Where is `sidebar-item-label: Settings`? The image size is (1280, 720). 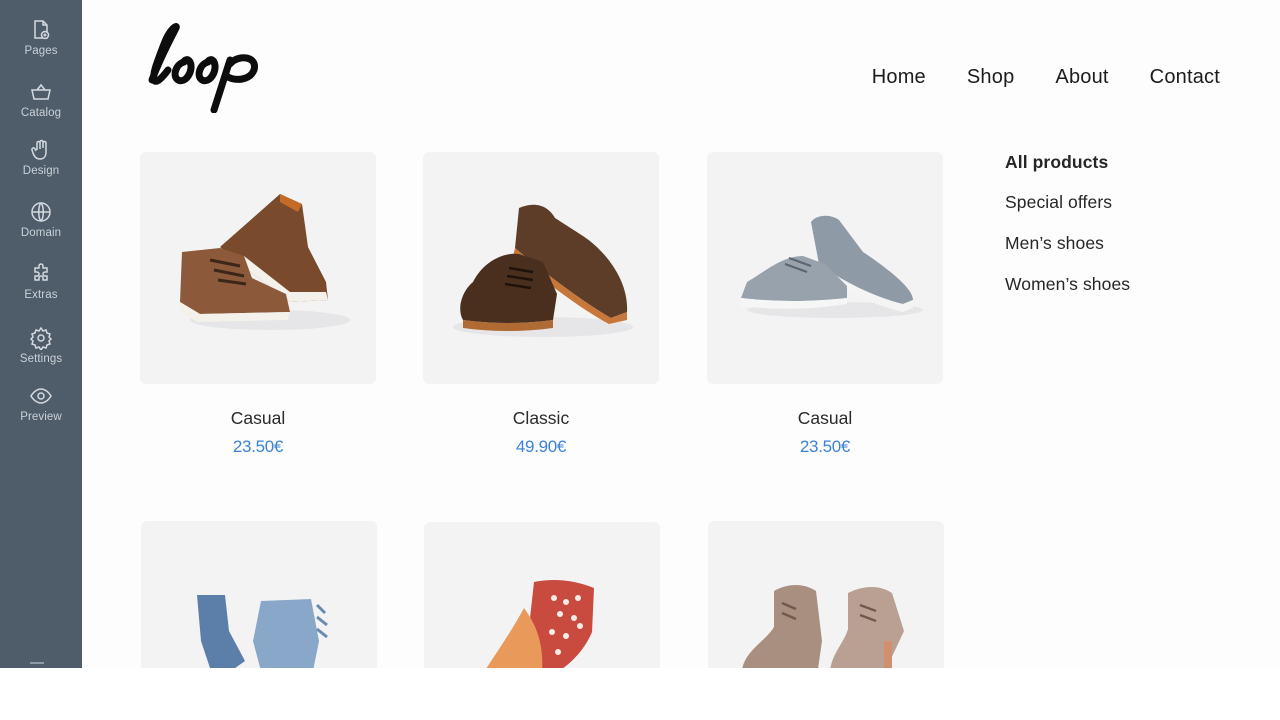 sidebar-item-label: Settings is located at coordinates (41, 359).